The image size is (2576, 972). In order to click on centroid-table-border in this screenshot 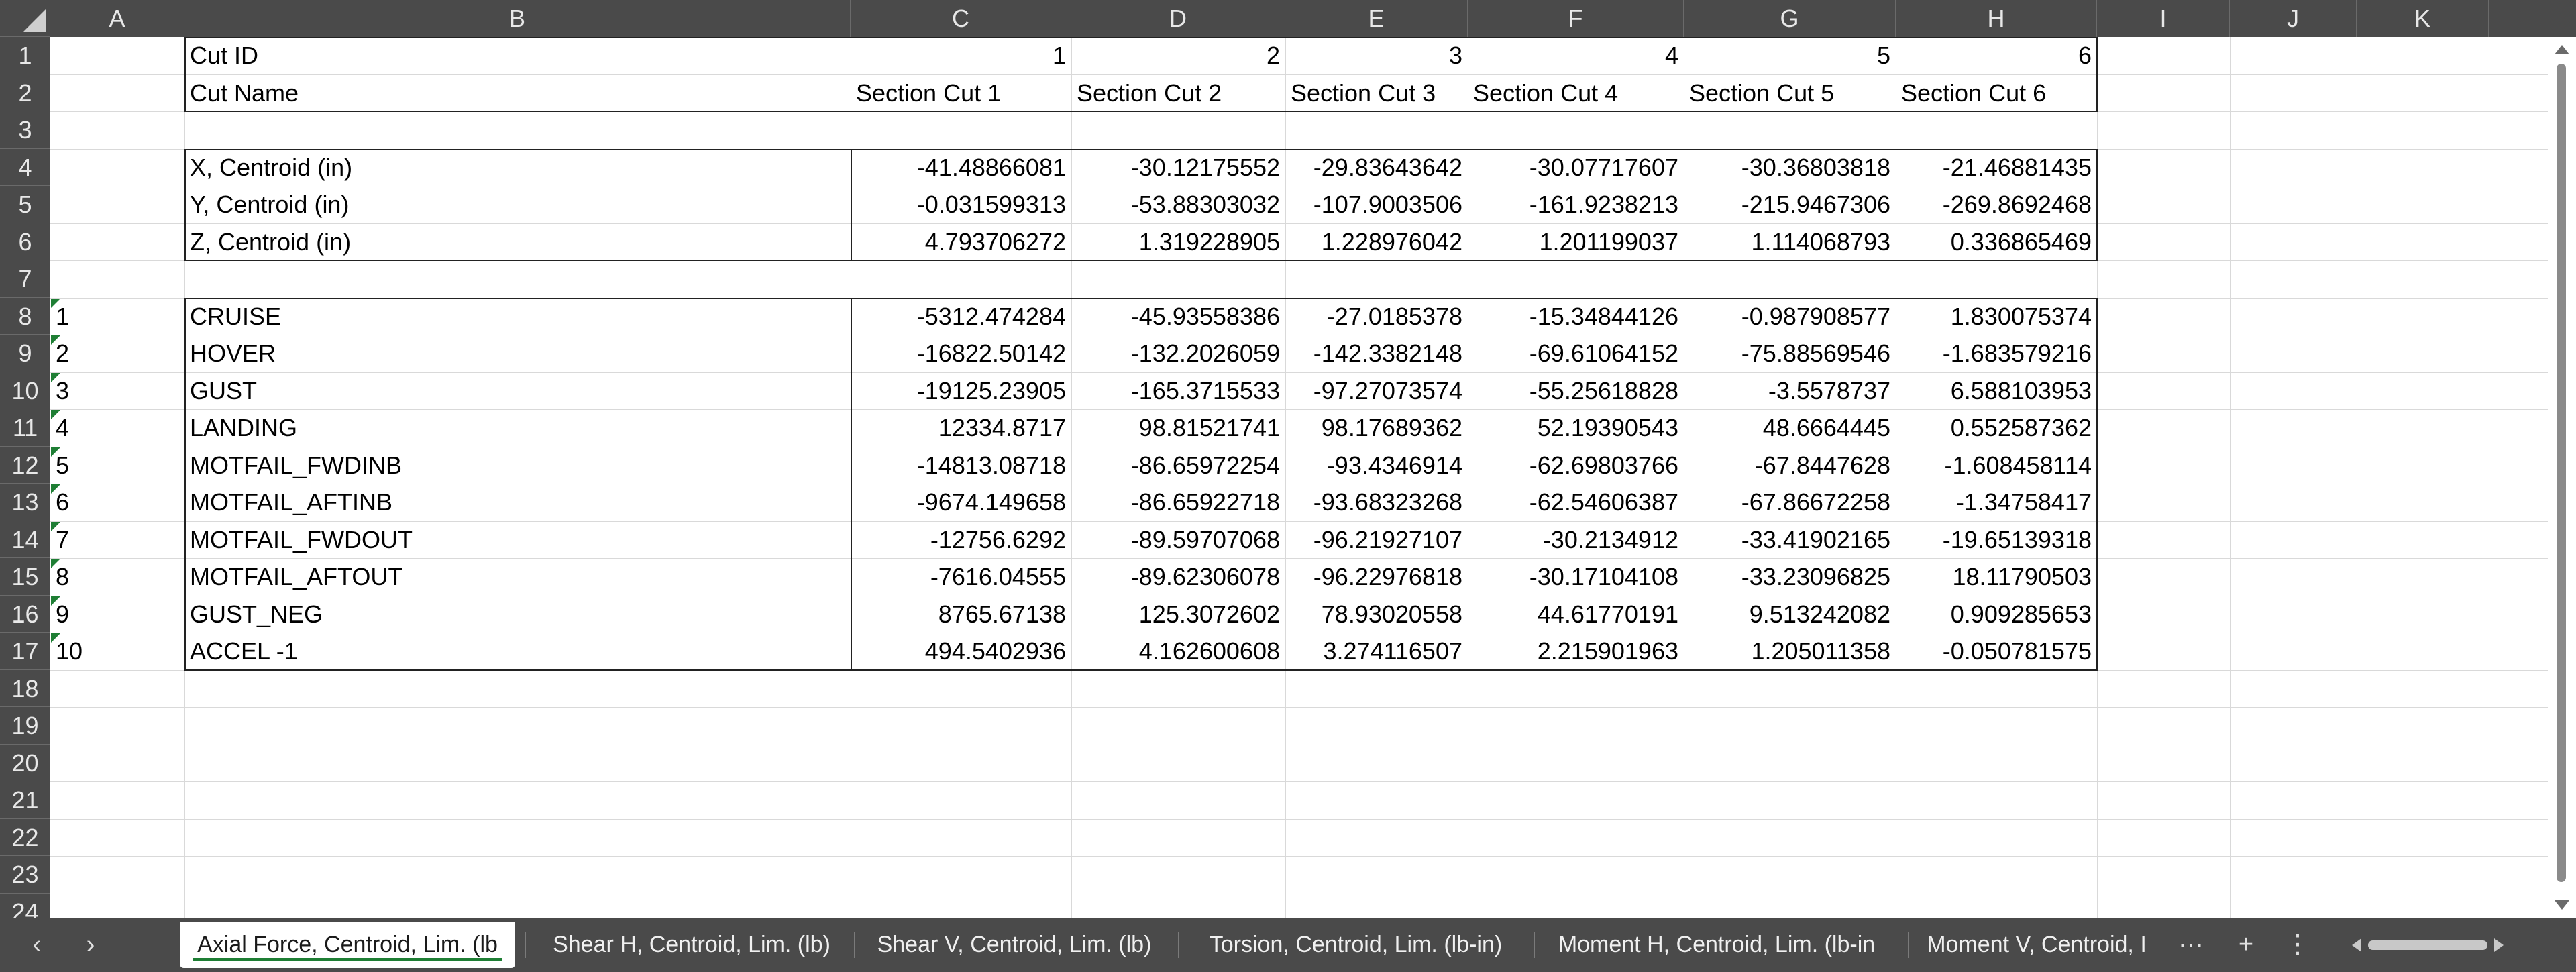, I will do `click(1141, 204)`.